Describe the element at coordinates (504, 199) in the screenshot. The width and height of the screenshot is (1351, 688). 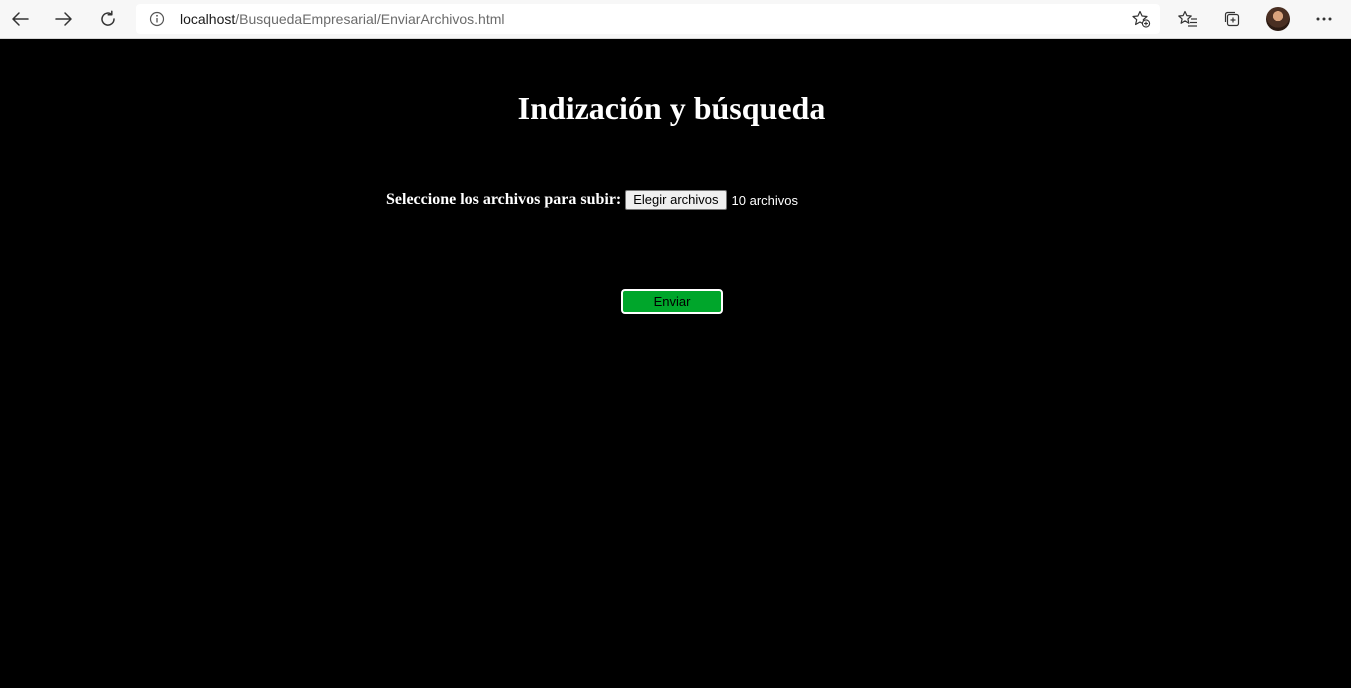
I see `upload-label: Seleccione los archivos para subir:` at that location.